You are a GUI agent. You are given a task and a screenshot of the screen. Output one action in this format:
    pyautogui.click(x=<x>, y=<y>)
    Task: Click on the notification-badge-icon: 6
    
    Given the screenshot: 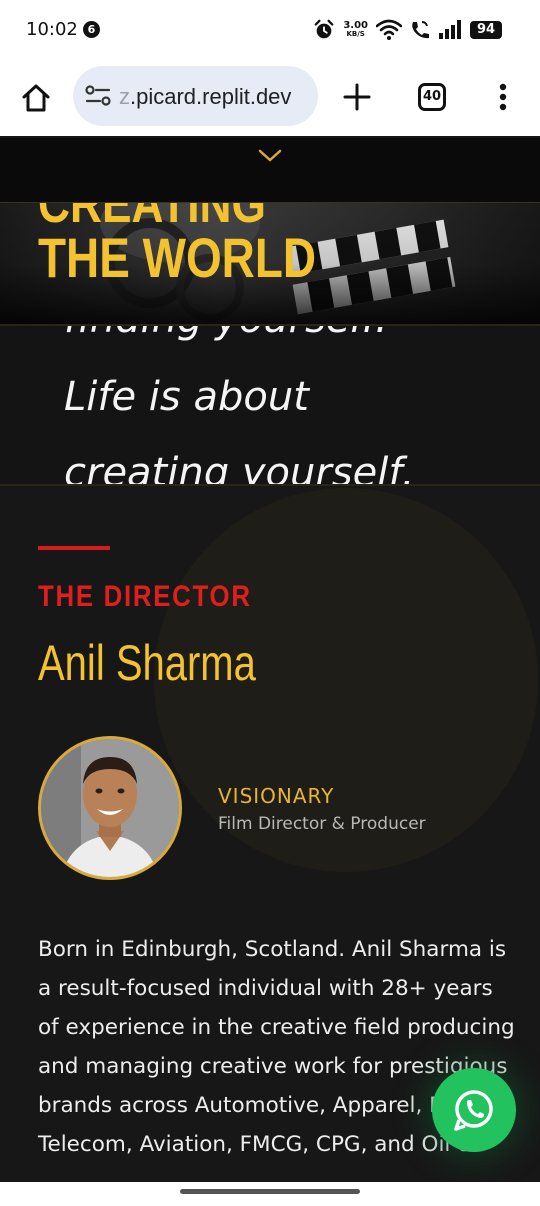 What is the action you would take?
    pyautogui.click(x=91, y=29)
    